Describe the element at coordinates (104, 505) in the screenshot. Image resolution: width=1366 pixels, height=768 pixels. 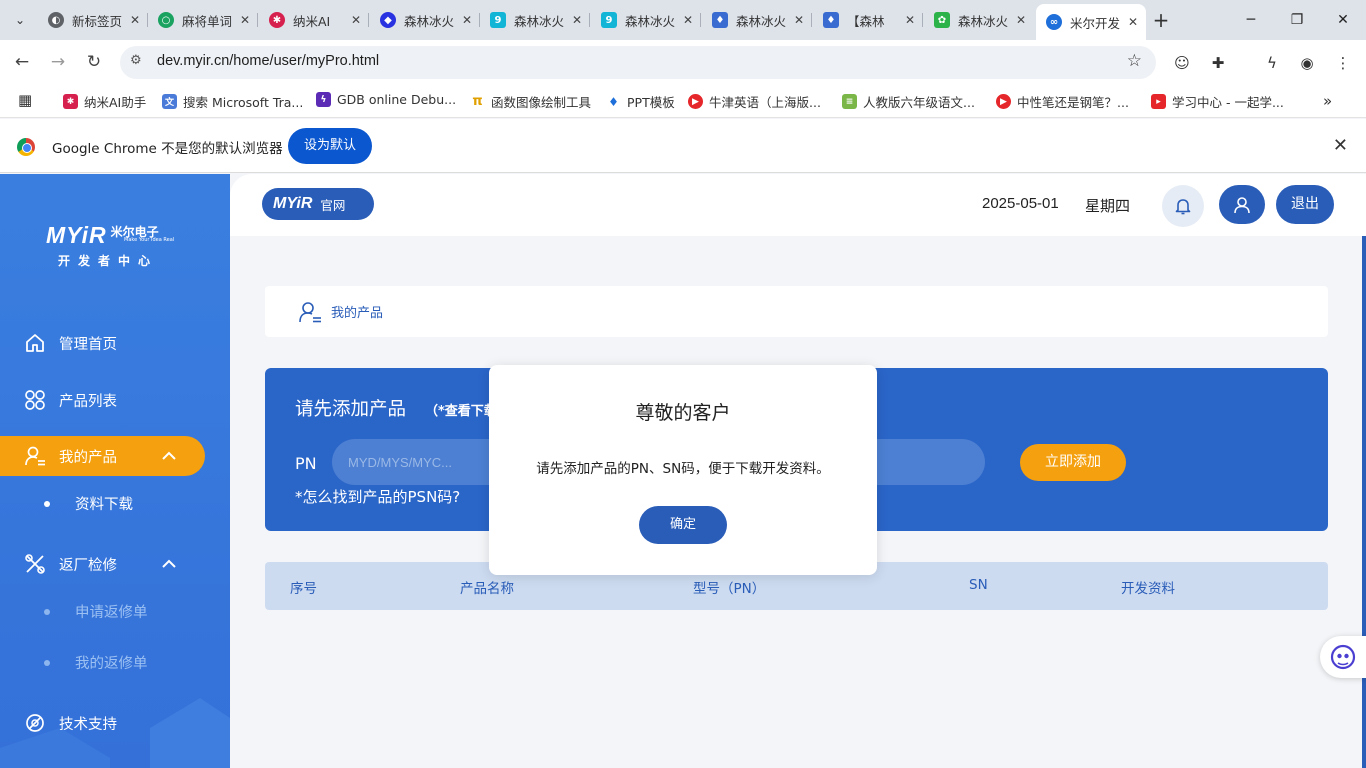
I see `submenu-label: 资料下载` at that location.